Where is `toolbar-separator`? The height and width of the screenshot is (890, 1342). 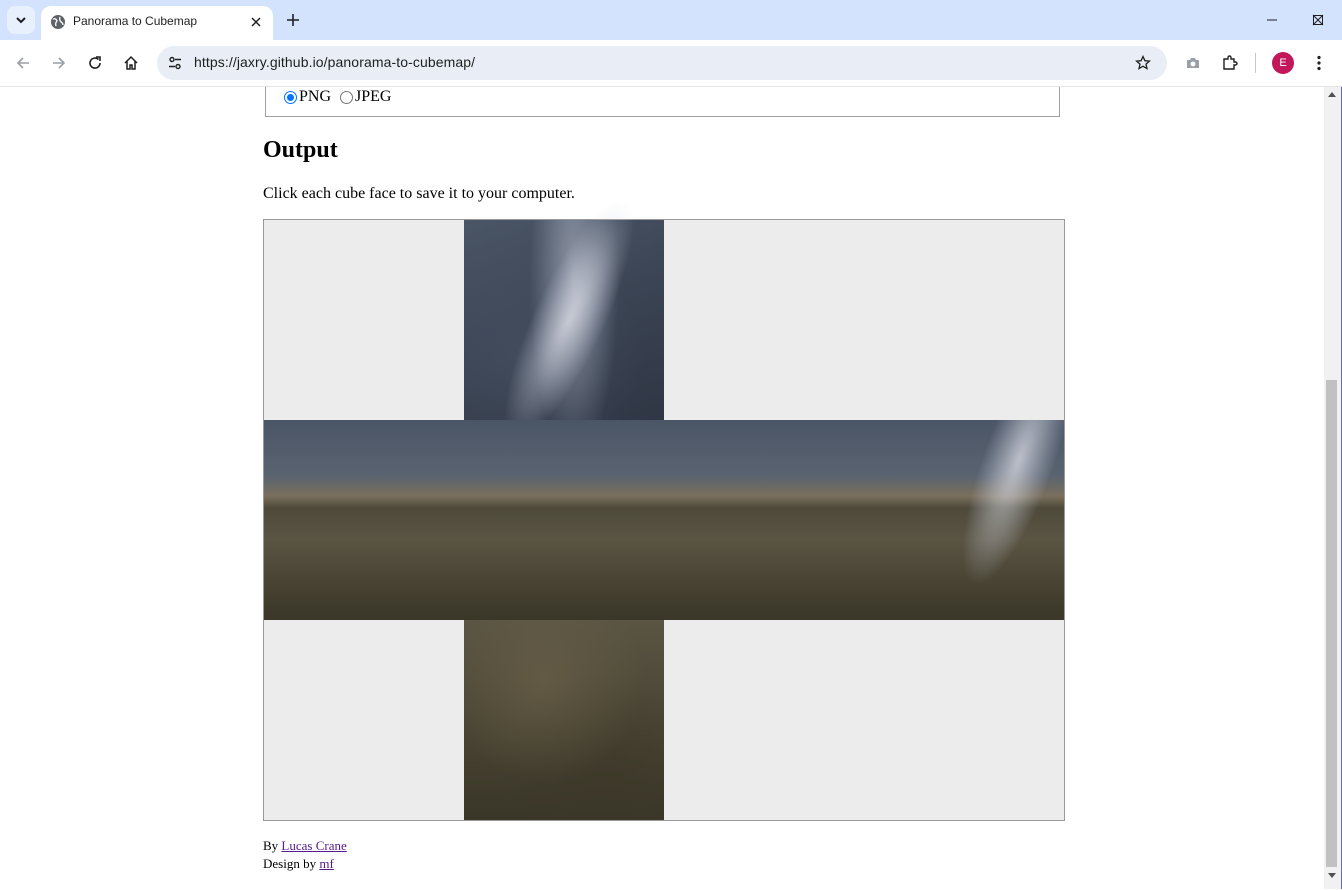 toolbar-separator is located at coordinates (1255, 63).